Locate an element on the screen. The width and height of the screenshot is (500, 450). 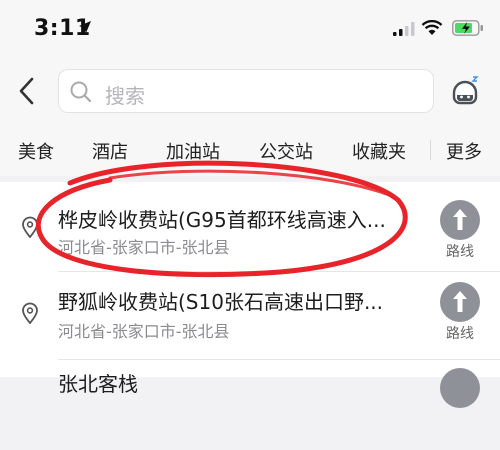
search-placeholder: 搜索 is located at coordinates (125, 96).